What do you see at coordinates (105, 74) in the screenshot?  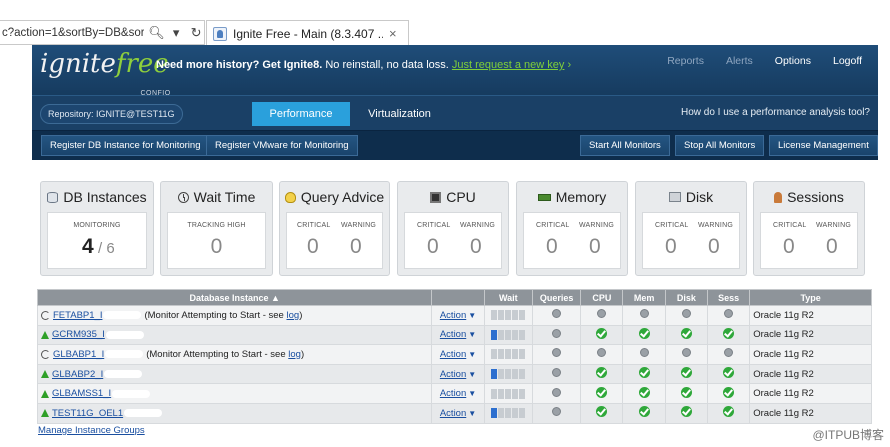 I see `ignite-logo: ignitefree CONFIO` at bounding box center [105, 74].